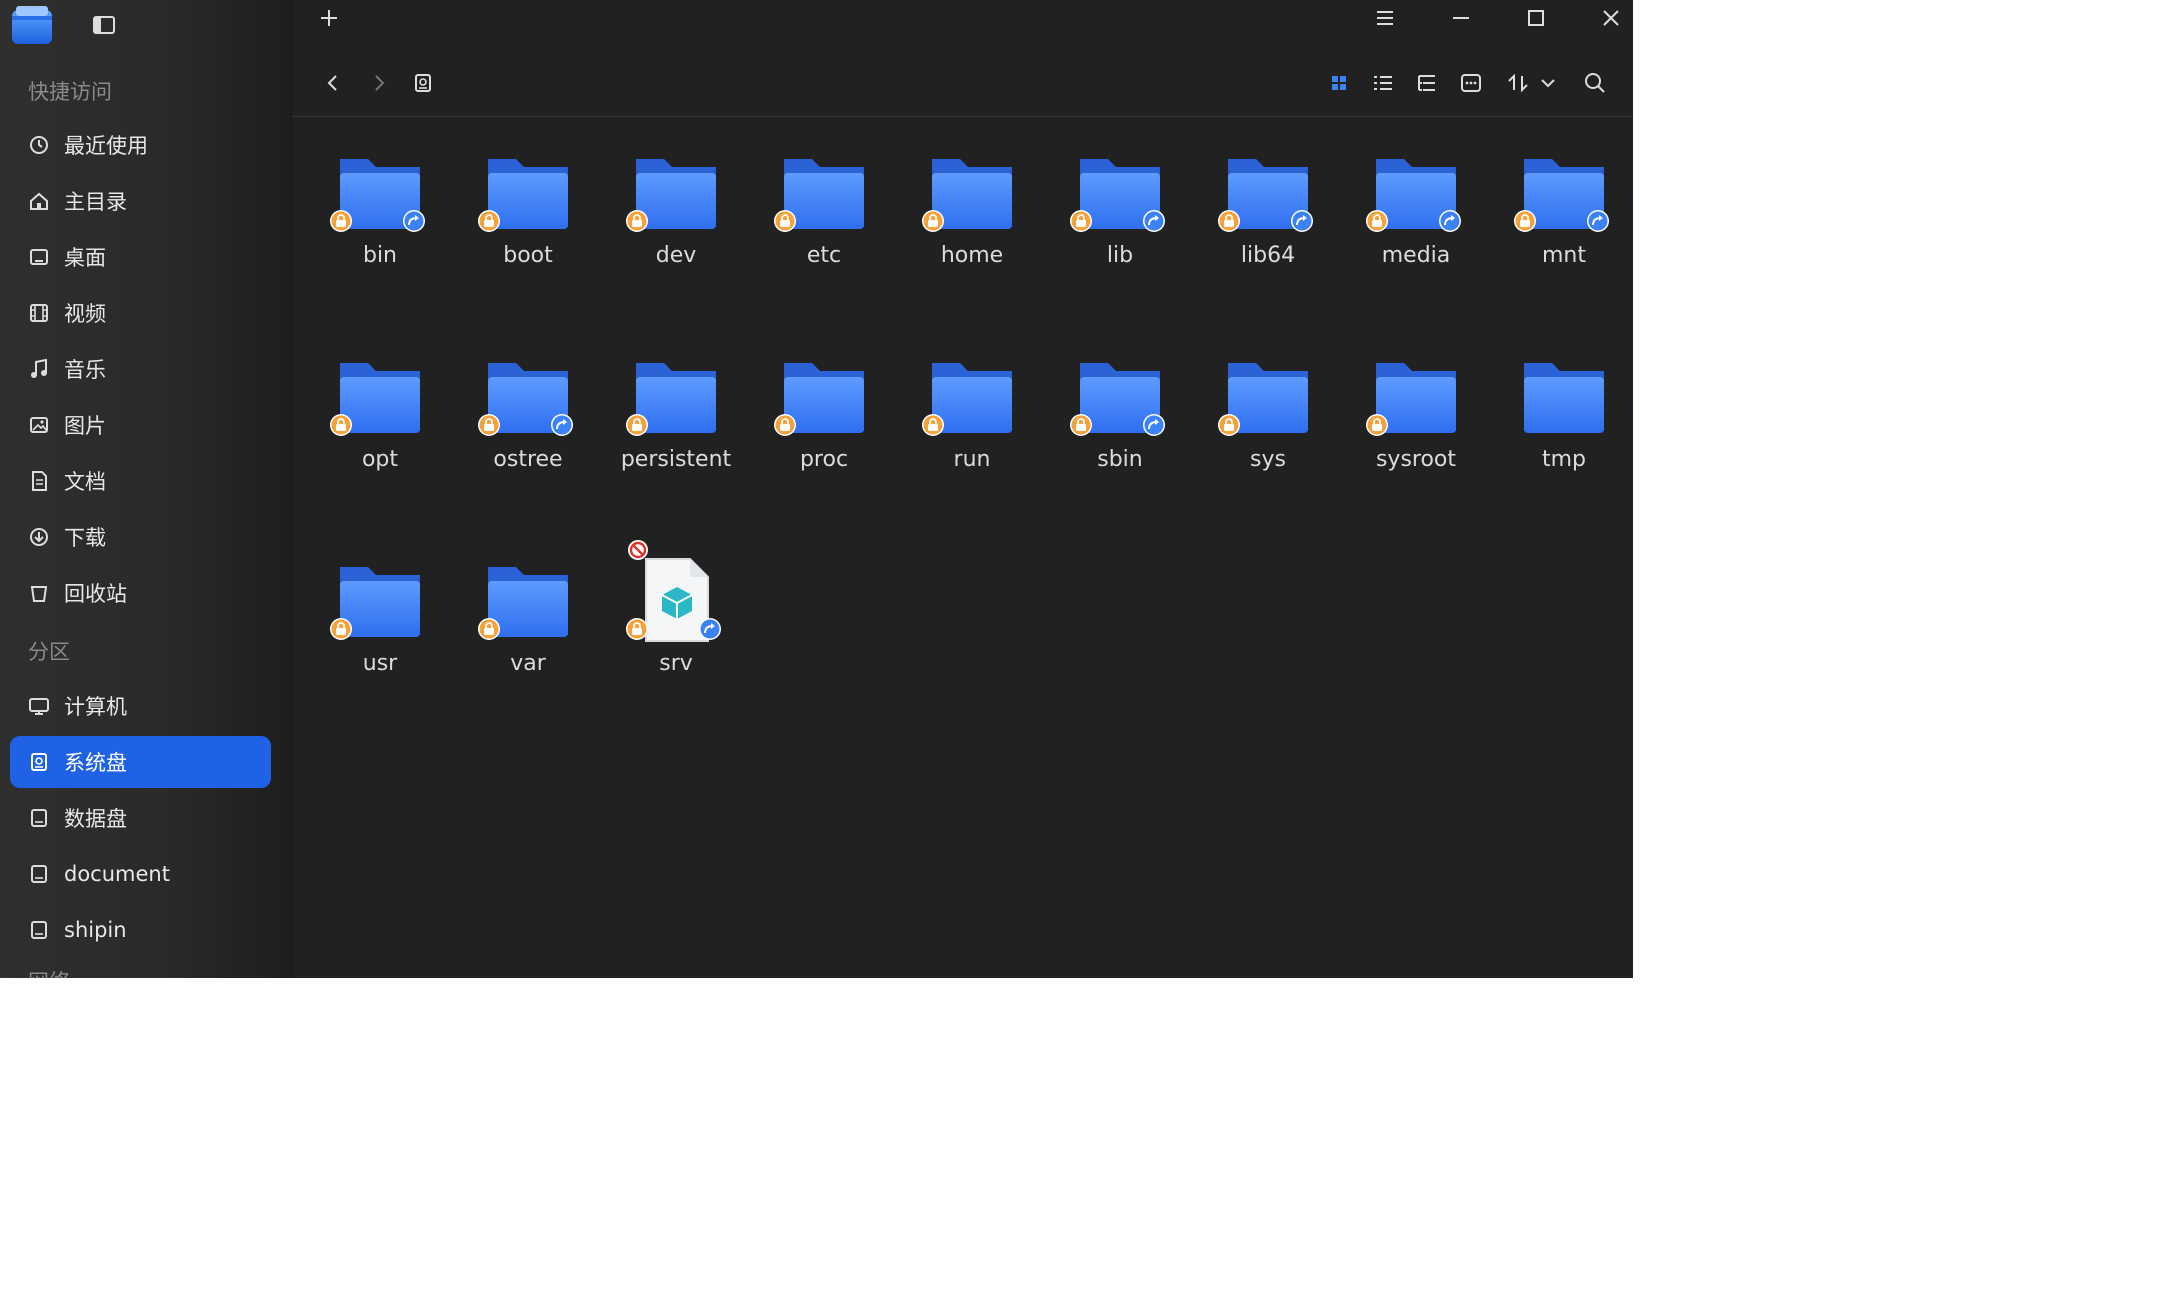 The width and height of the screenshot is (2166, 1298). What do you see at coordinates (380, 600) in the screenshot?
I see `folder-item: usr` at bounding box center [380, 600].